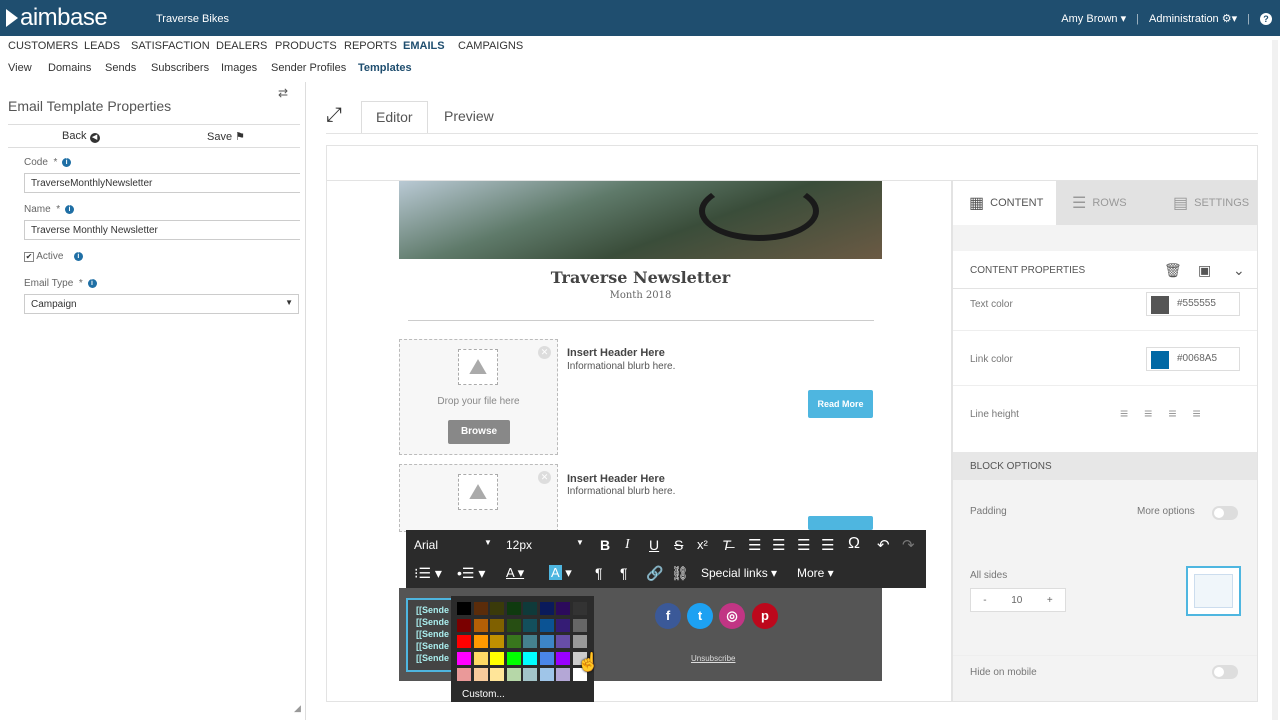 This screenshot has width=1280, height=720. I want to click on paragraph-style-icon: ¶, so click(624, 573).